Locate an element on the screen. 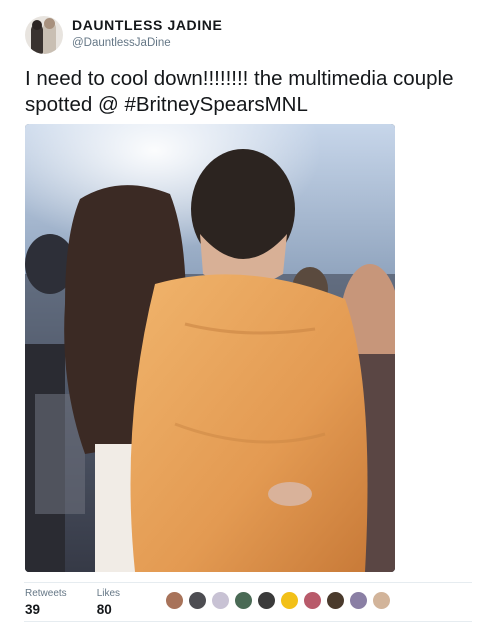  retweets-stat: Retweets 39 is located at coordinates (46, 602).